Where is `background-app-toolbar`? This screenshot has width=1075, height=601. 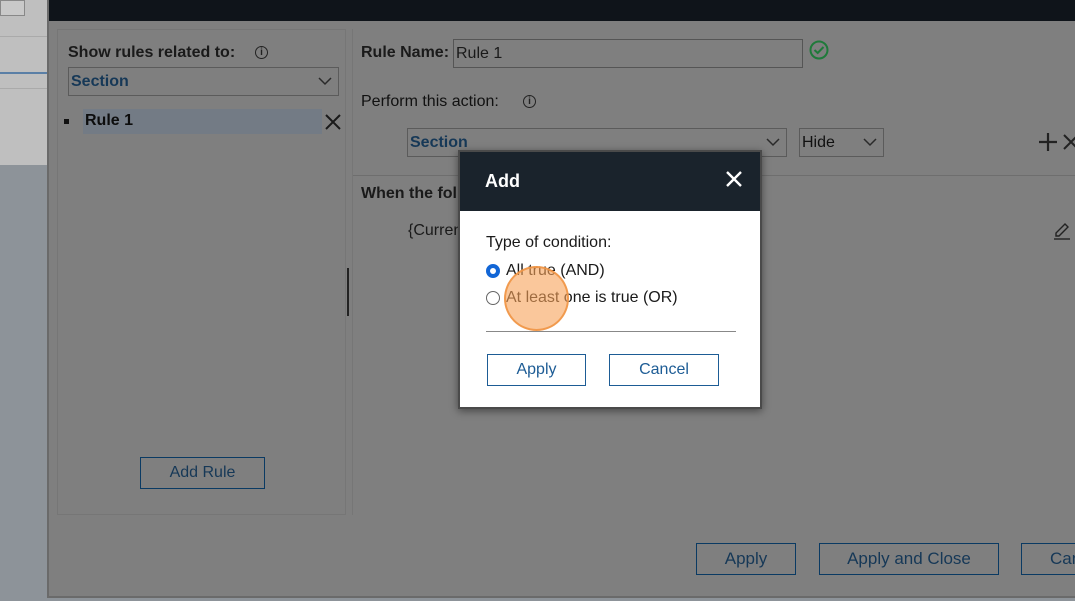
background-app-toolbar is located at coordinates (24, 82).